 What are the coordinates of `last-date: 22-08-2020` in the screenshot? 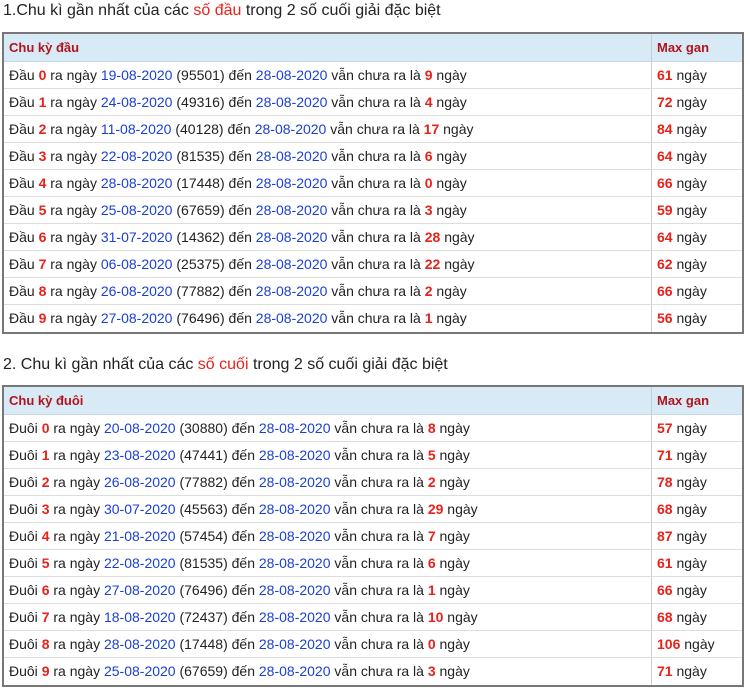 It's located at (136, 156).